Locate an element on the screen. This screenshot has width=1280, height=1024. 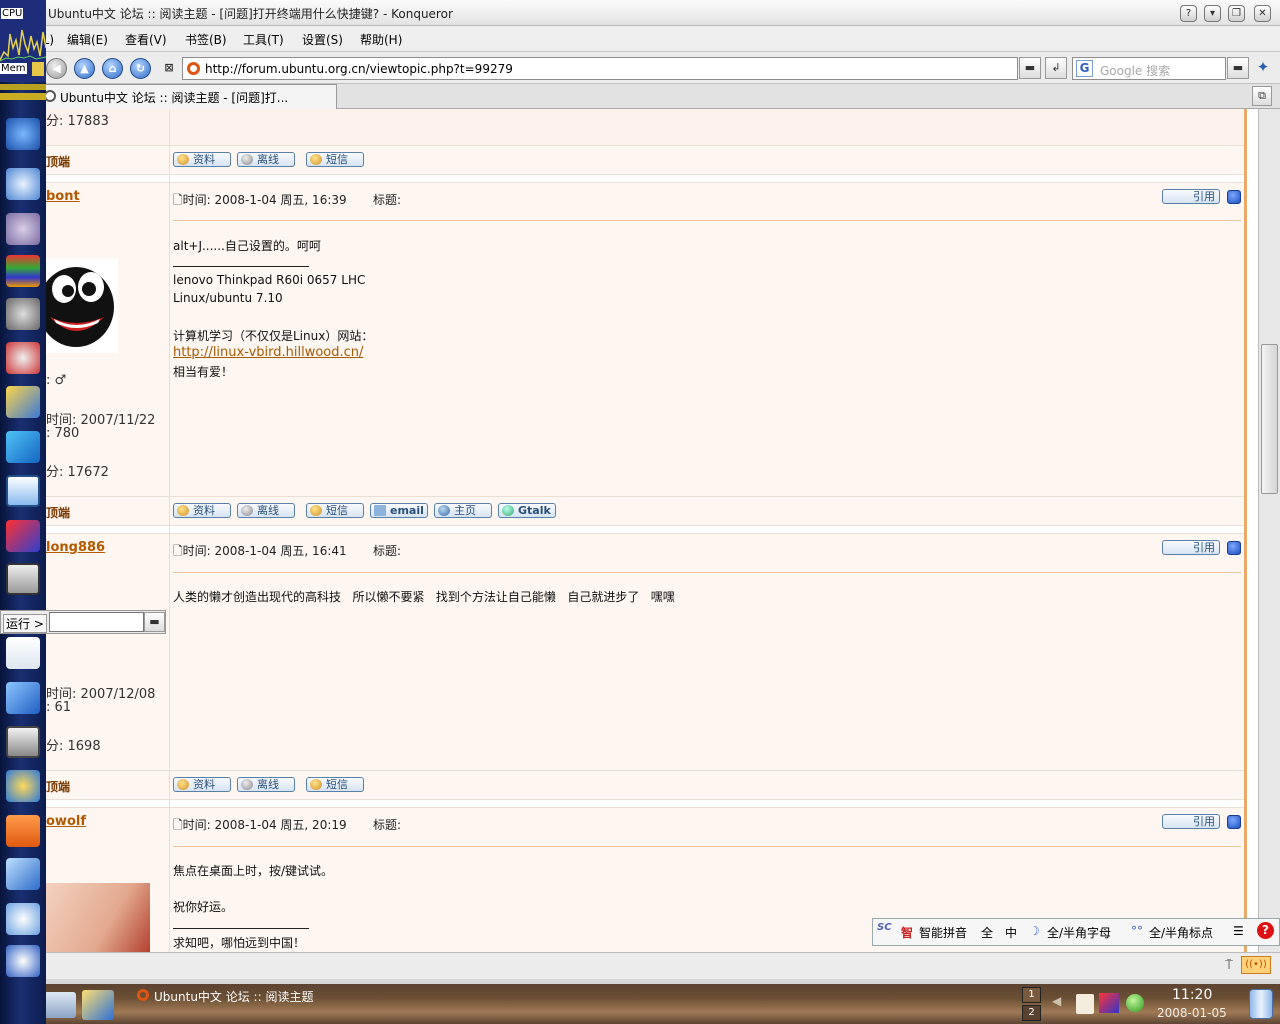
help-icon: ? is located at coordinates (1188, 13).